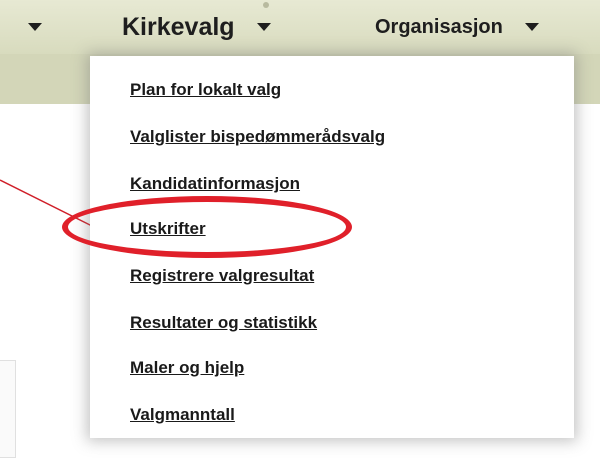 This screenshot has height=458, width=600. I want to click on nav-menu-kirkevalg: Kirkevalg, so click(196, 27).